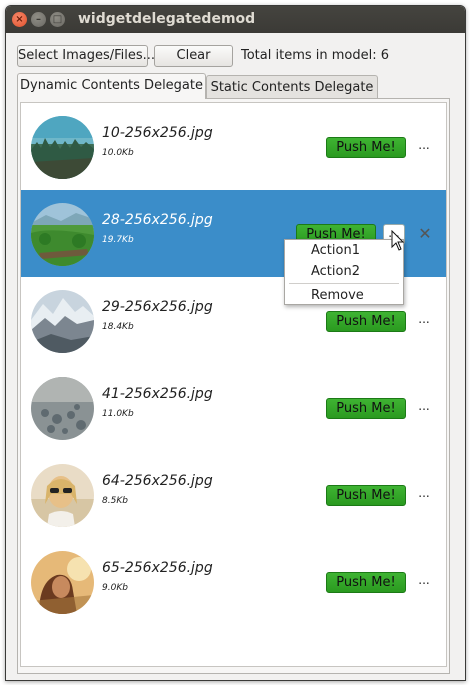 This screenshot has width=470, height=685. Describe the element at coordinates (62, 234) in the screenshot. I see `thumbnail-green-valley` at that location.